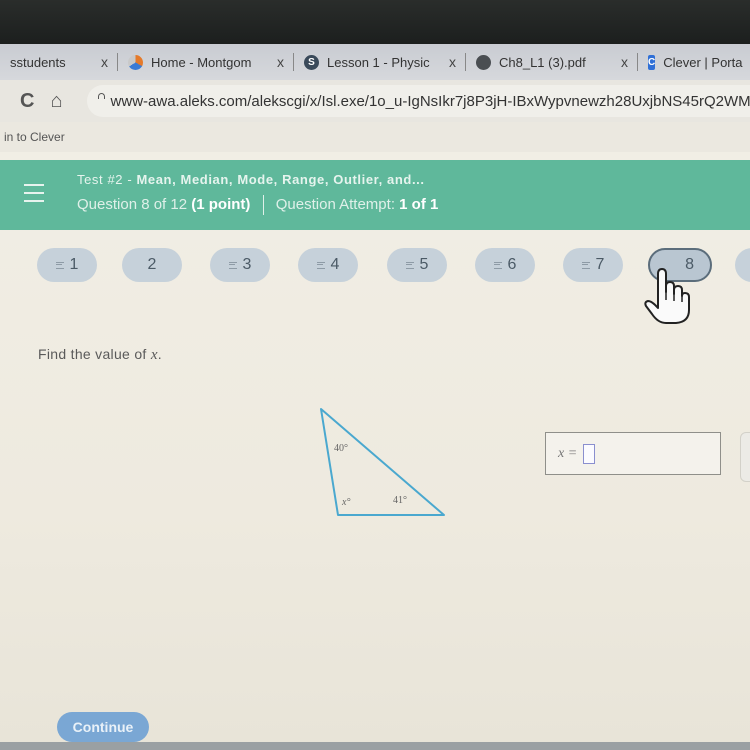  Describe the element at coordinates (247, 264) in the screenshot. I see `question-number: 3` at that location.